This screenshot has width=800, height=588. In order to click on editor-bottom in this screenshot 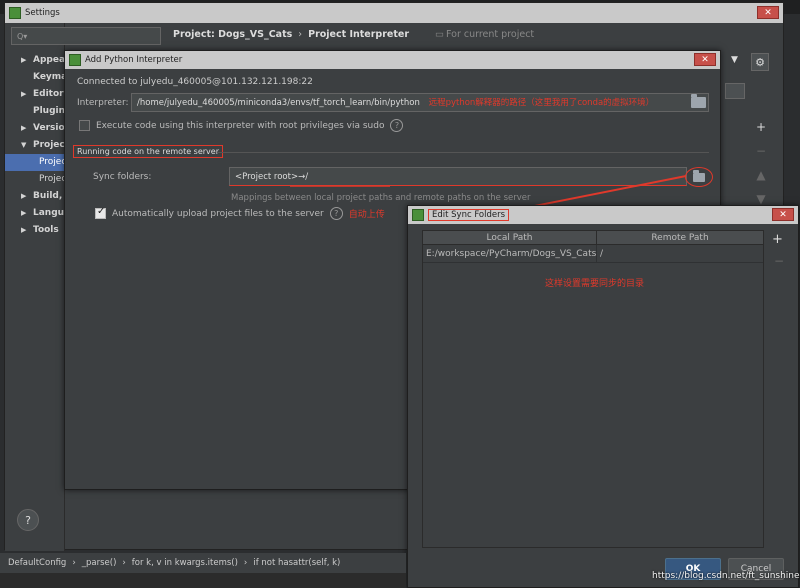, I will do `click(203, 580)`.